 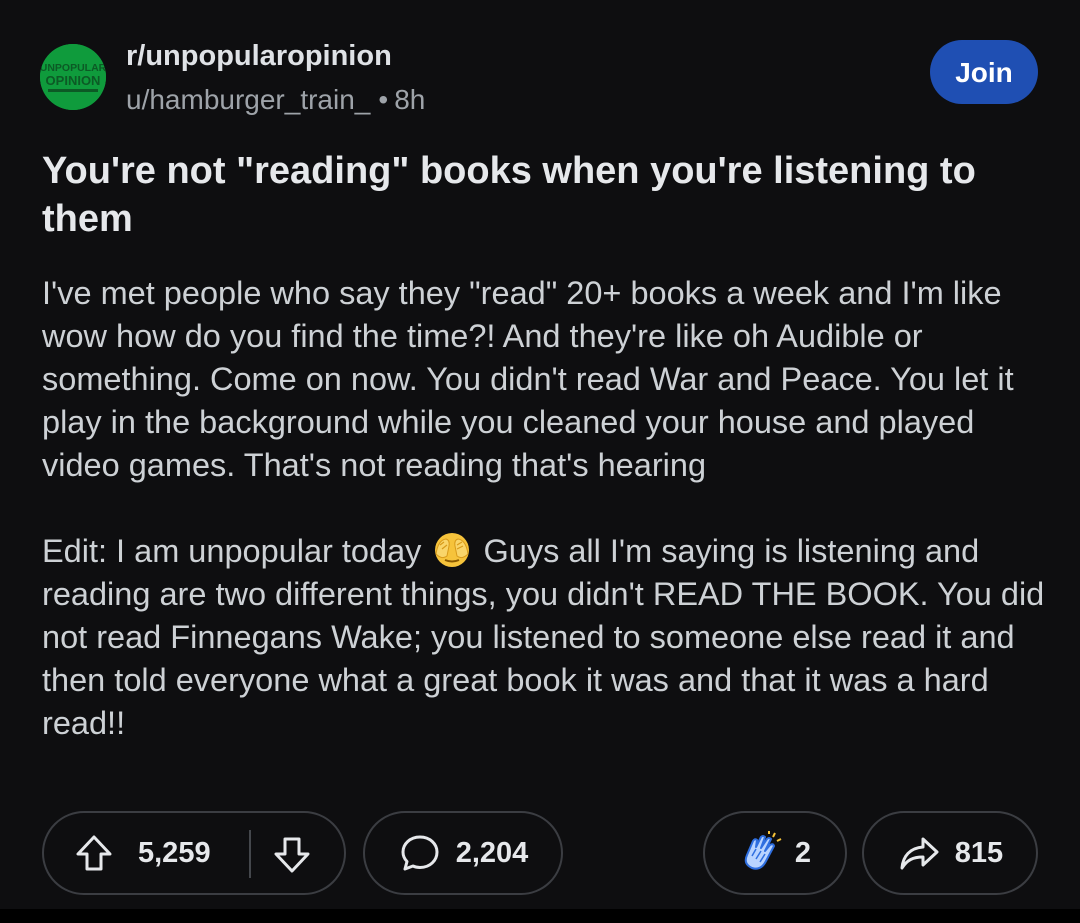 I want to click on share-count: 815, so click(x=979, y=852).